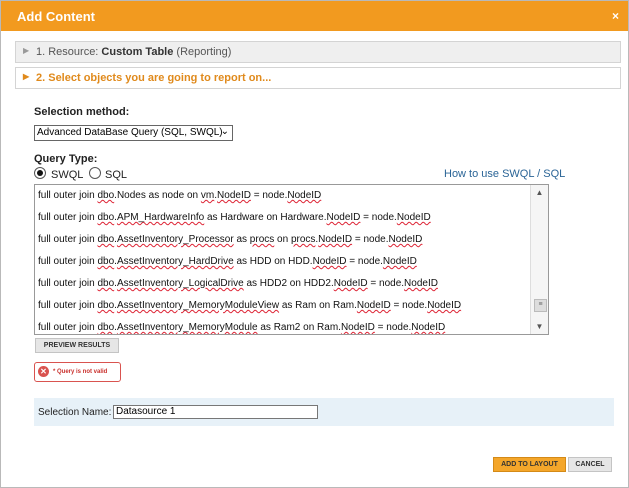 The width and height of the screenshot is (629, 488). What do you see at coordinates (224, 131) in the screenshot?
I see `chevron-down-icon: ⌄` at bounding box center [224, 131].